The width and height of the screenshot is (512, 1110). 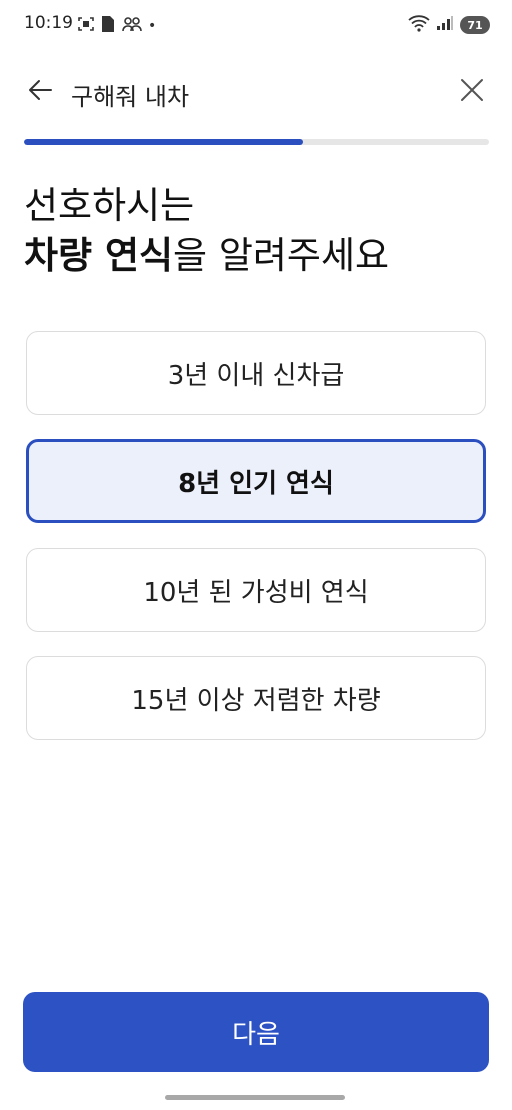 What do you see at coordinates (256, 481) in the screenshot?
I see `option-8-years: 8년 인기 연식` at bounding box center [256, 481].